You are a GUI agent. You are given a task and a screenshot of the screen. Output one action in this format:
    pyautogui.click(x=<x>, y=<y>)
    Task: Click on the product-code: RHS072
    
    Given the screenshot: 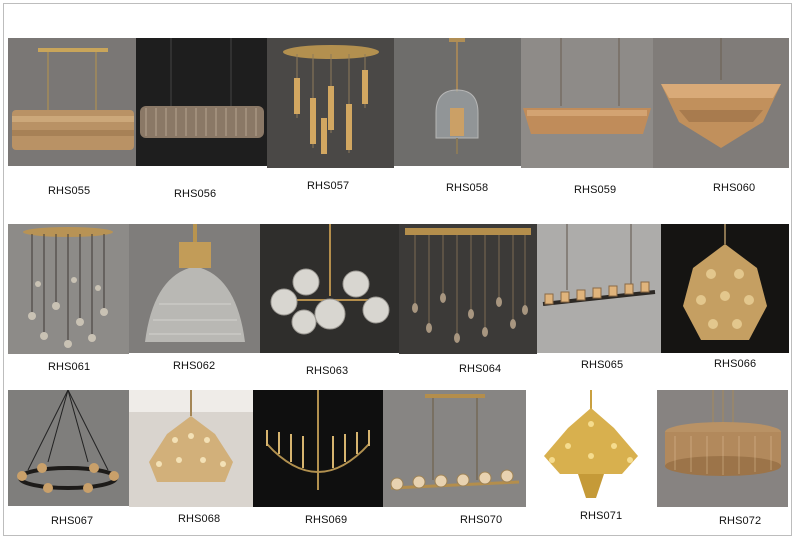 What is the action you would take?
    pyautogui.click(x=740, y=521)
    